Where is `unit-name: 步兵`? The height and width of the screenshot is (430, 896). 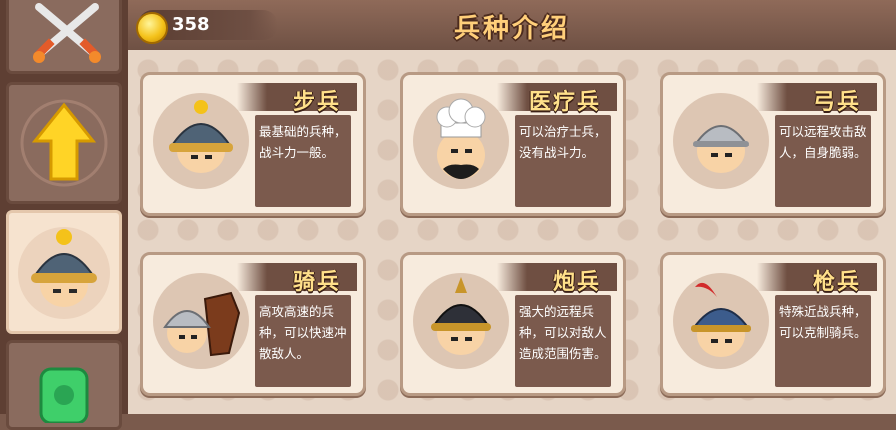 unit-name: 步兵 is located at coordinates (316, 102).